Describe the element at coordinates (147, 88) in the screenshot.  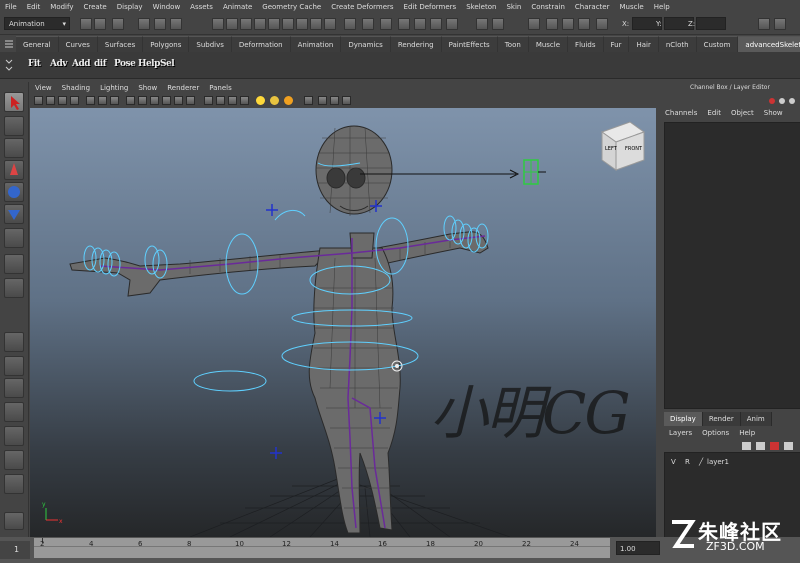
I see `panel-menu-show: Show` at that location.